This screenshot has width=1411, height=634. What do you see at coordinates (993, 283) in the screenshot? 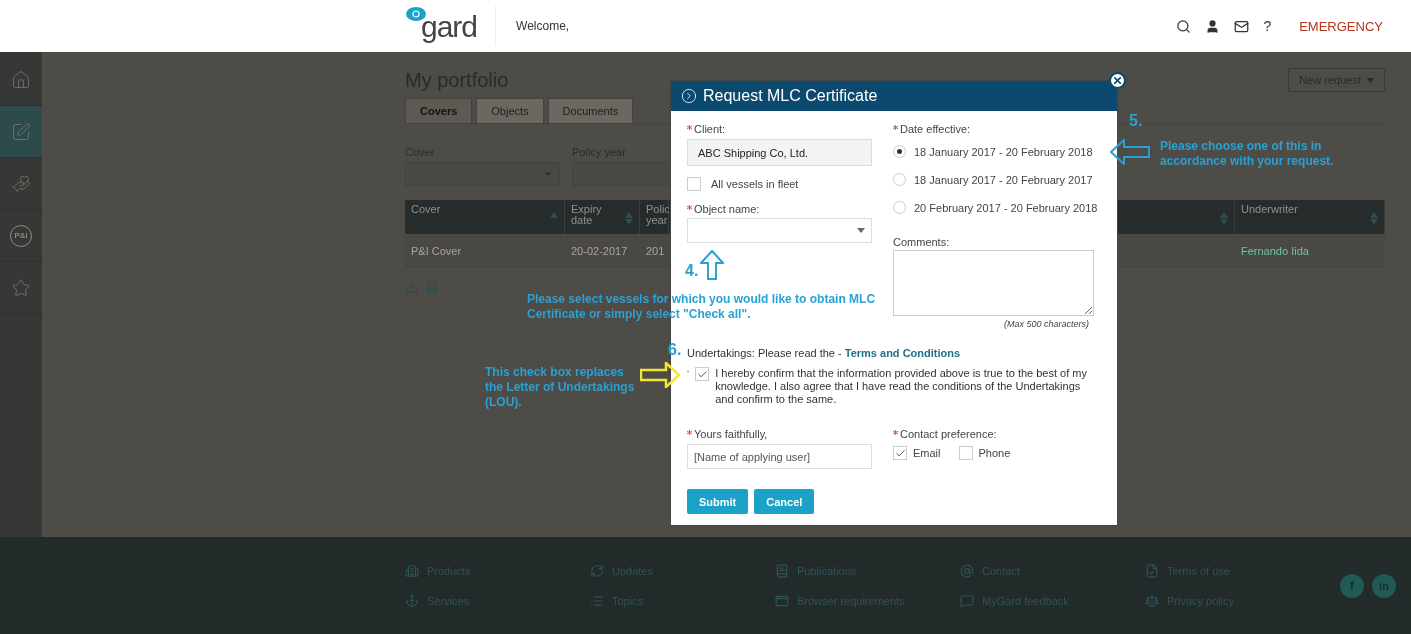
I see `comments-field` at bounding box center [993, 283].